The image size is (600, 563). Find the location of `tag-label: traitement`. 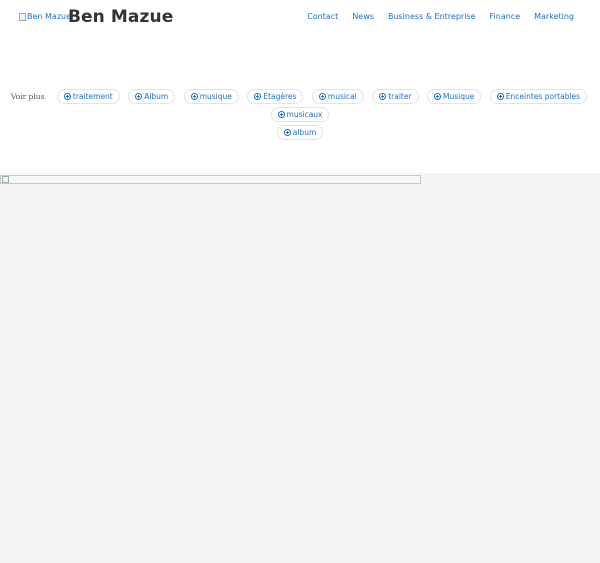

tag-label: traitement is located at coordinates (92, 97).